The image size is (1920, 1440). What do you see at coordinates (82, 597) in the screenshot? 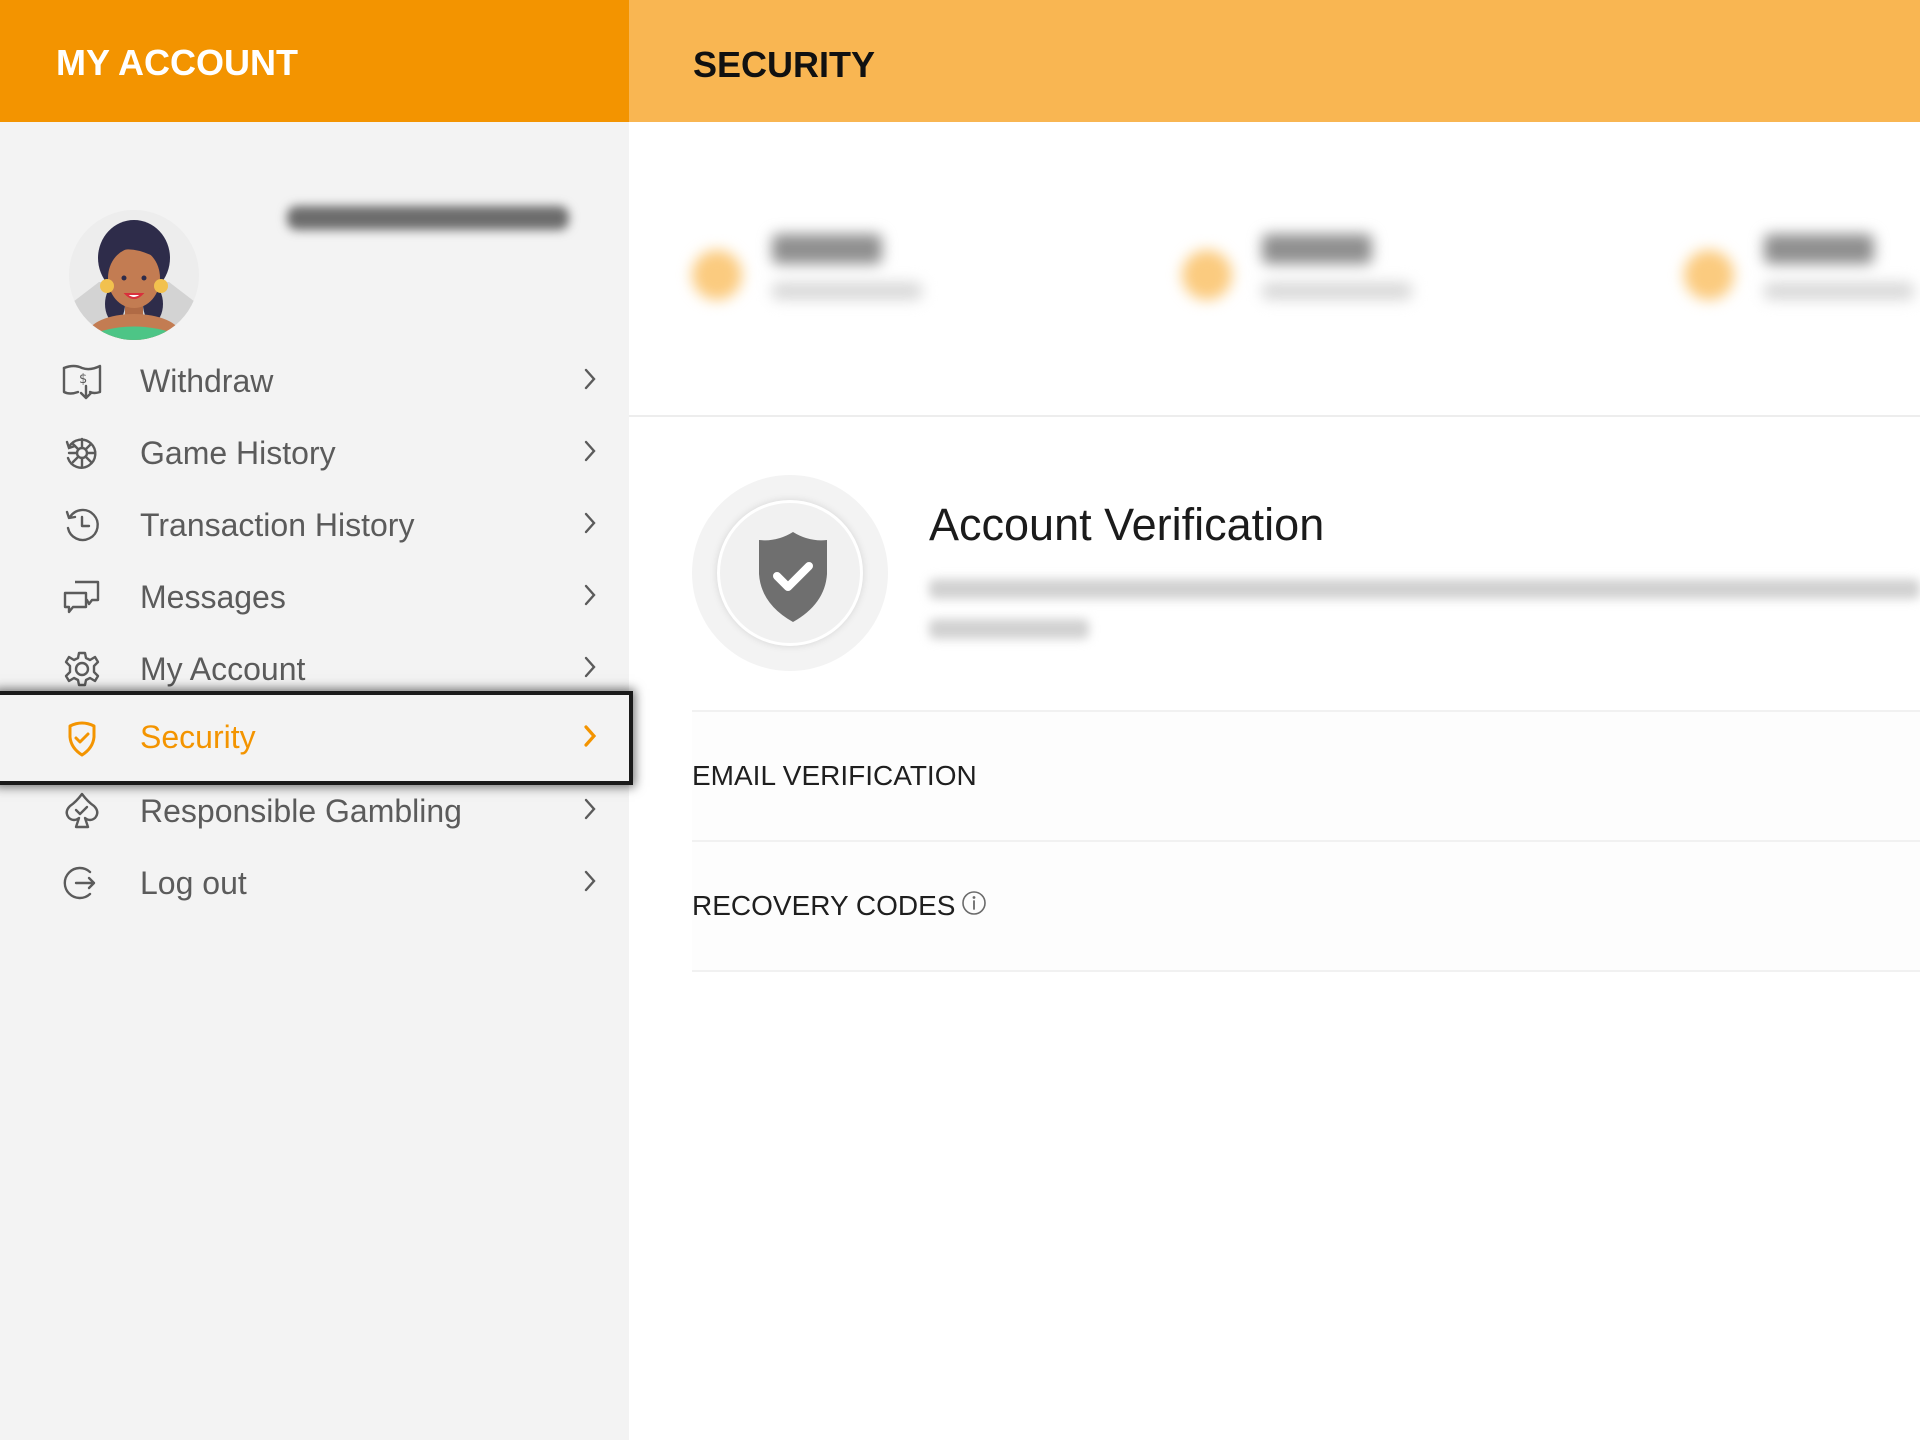
I see `chat-bubbles-icon` at bounding box center [82, 597].